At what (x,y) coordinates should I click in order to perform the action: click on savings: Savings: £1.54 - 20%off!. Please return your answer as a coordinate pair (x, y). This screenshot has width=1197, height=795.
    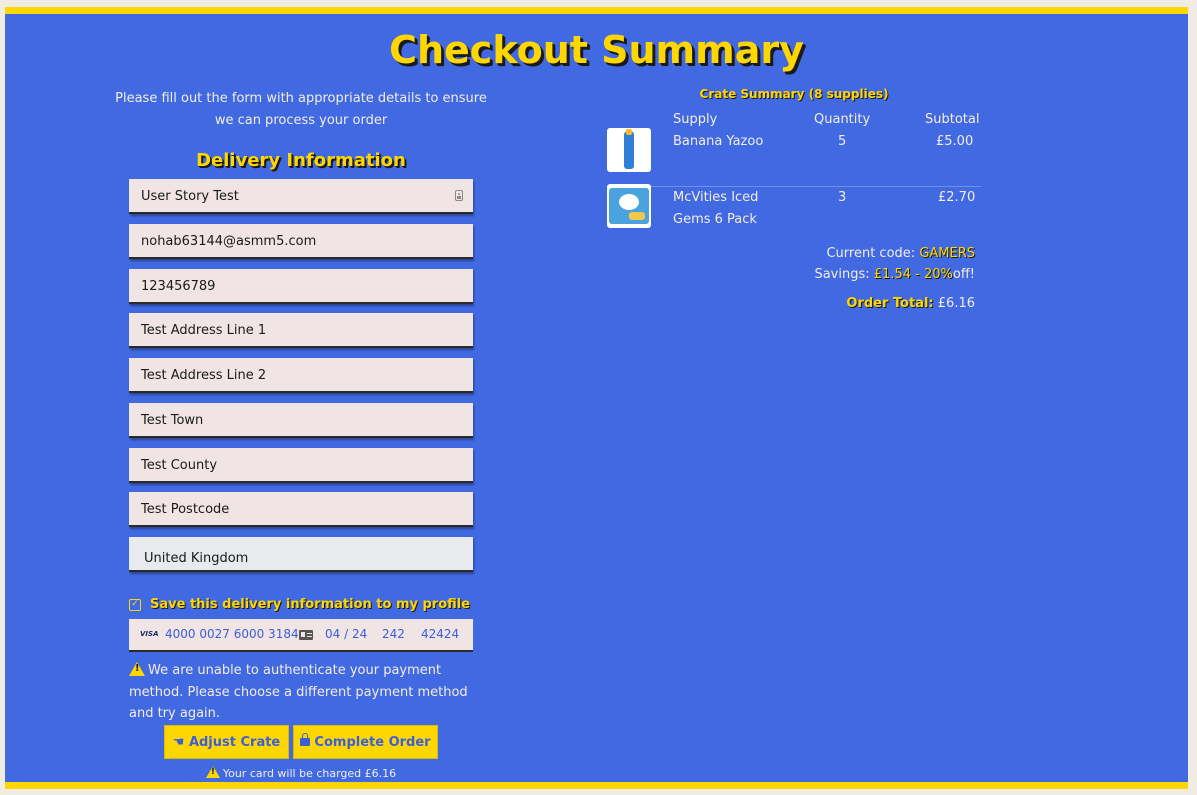
    Looking at the image, I should click on (894, 274).